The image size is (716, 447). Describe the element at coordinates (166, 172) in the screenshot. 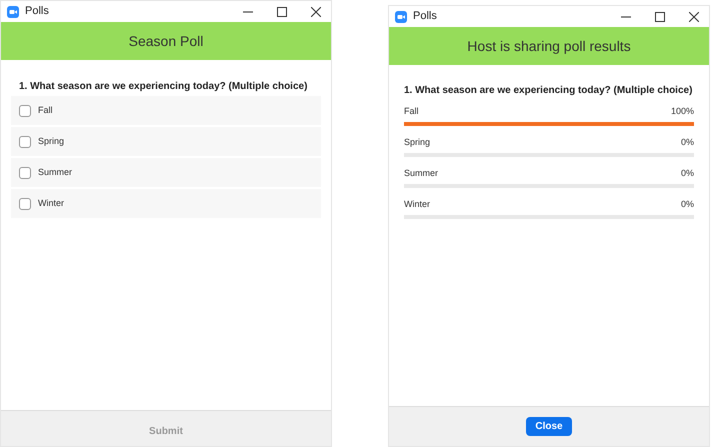

I see `option-row: Summer` at that location.